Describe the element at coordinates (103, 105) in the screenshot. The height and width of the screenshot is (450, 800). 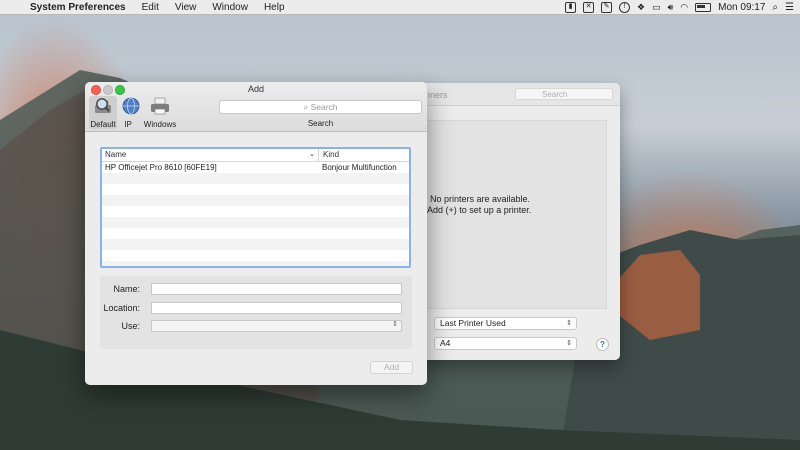
I see `magnifier-printer-icon` at that location.